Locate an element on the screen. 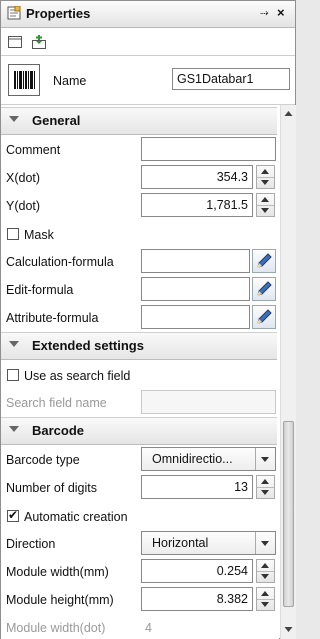 The image size is (320, 639). x-spinner is located at coordinates (265, 177).